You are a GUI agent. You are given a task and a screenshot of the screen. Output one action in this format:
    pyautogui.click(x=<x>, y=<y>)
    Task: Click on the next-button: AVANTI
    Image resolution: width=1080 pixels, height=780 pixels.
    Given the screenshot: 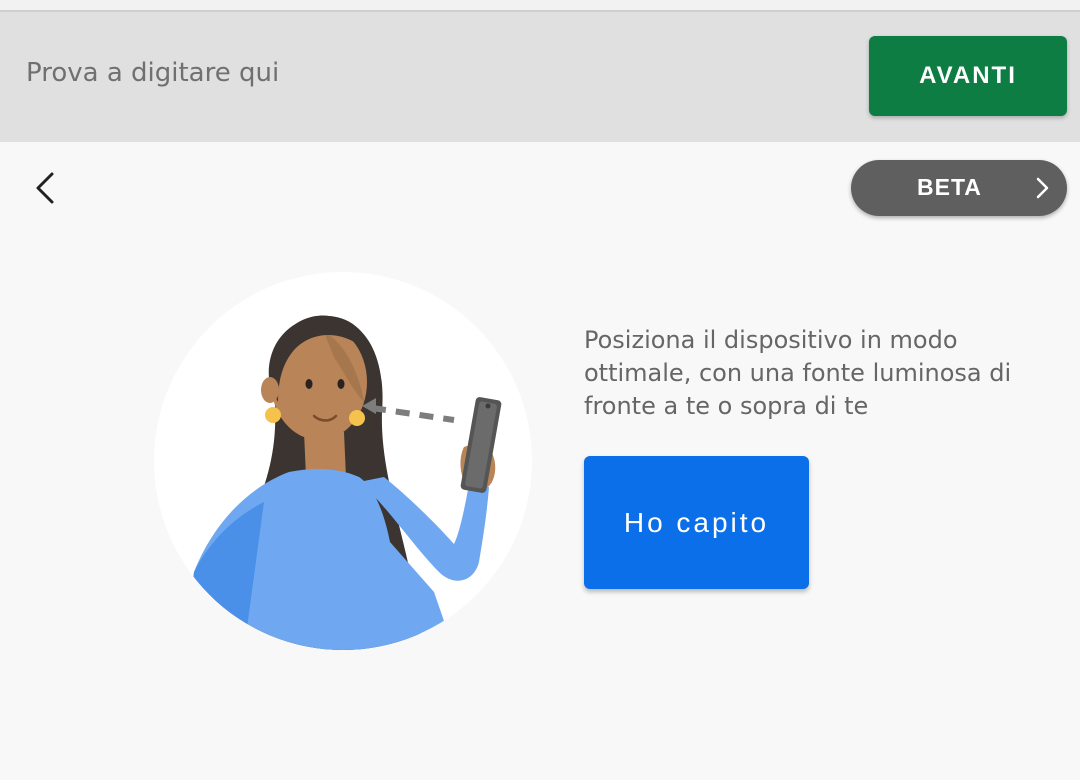 What is the action you would take?
    pyautogui.click(x=968, y=76)
    